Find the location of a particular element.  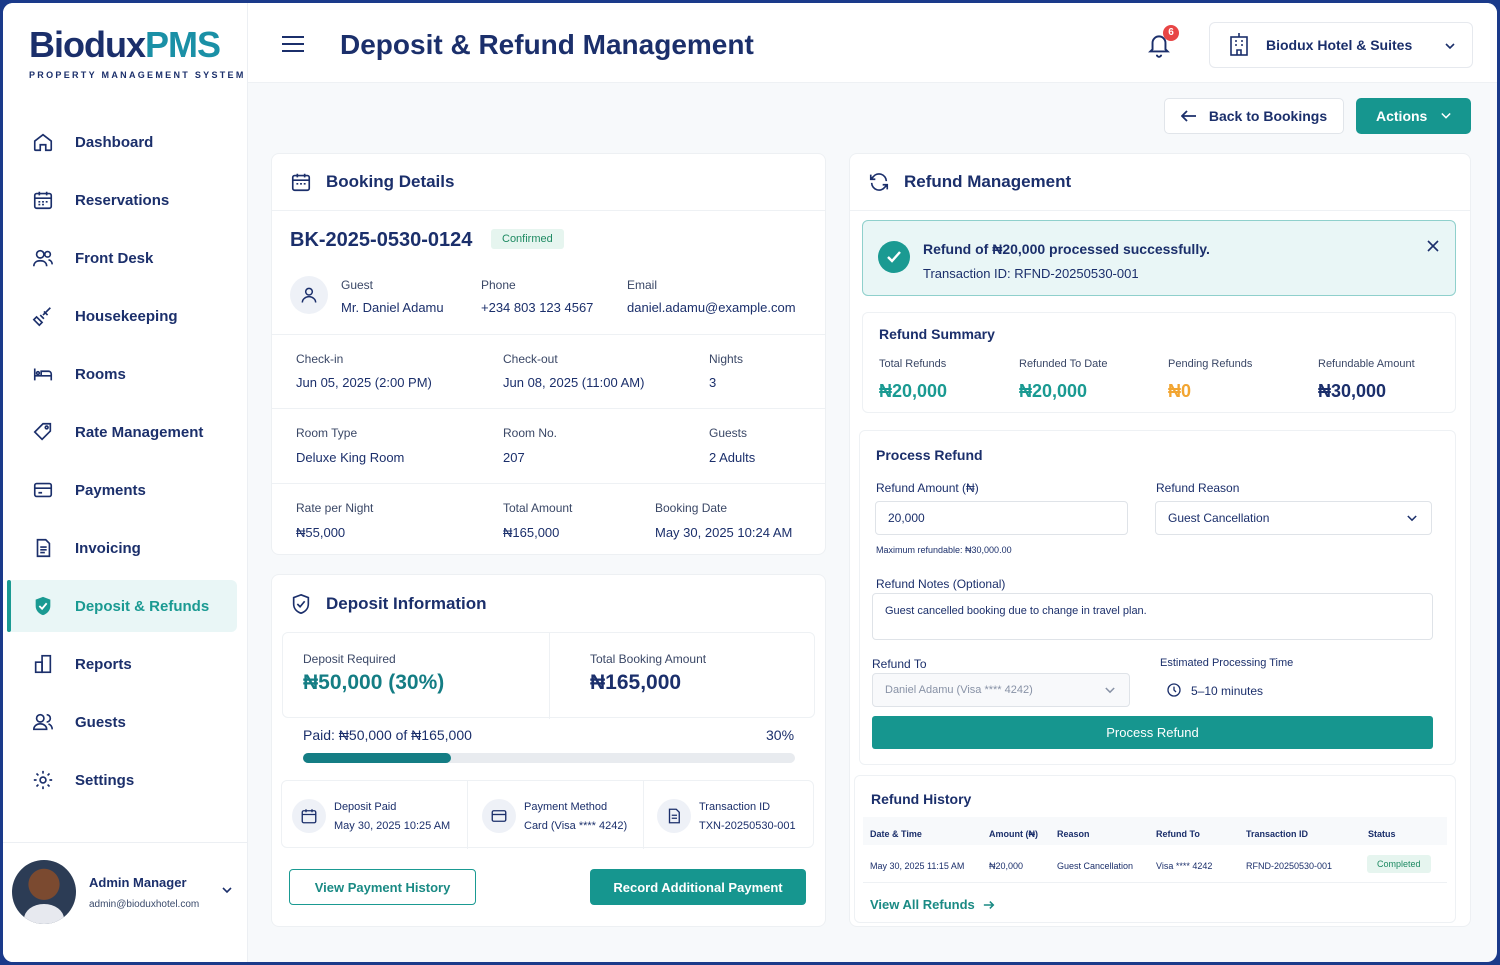

checkin-label: Check-in is located at coordinates (320, 359).